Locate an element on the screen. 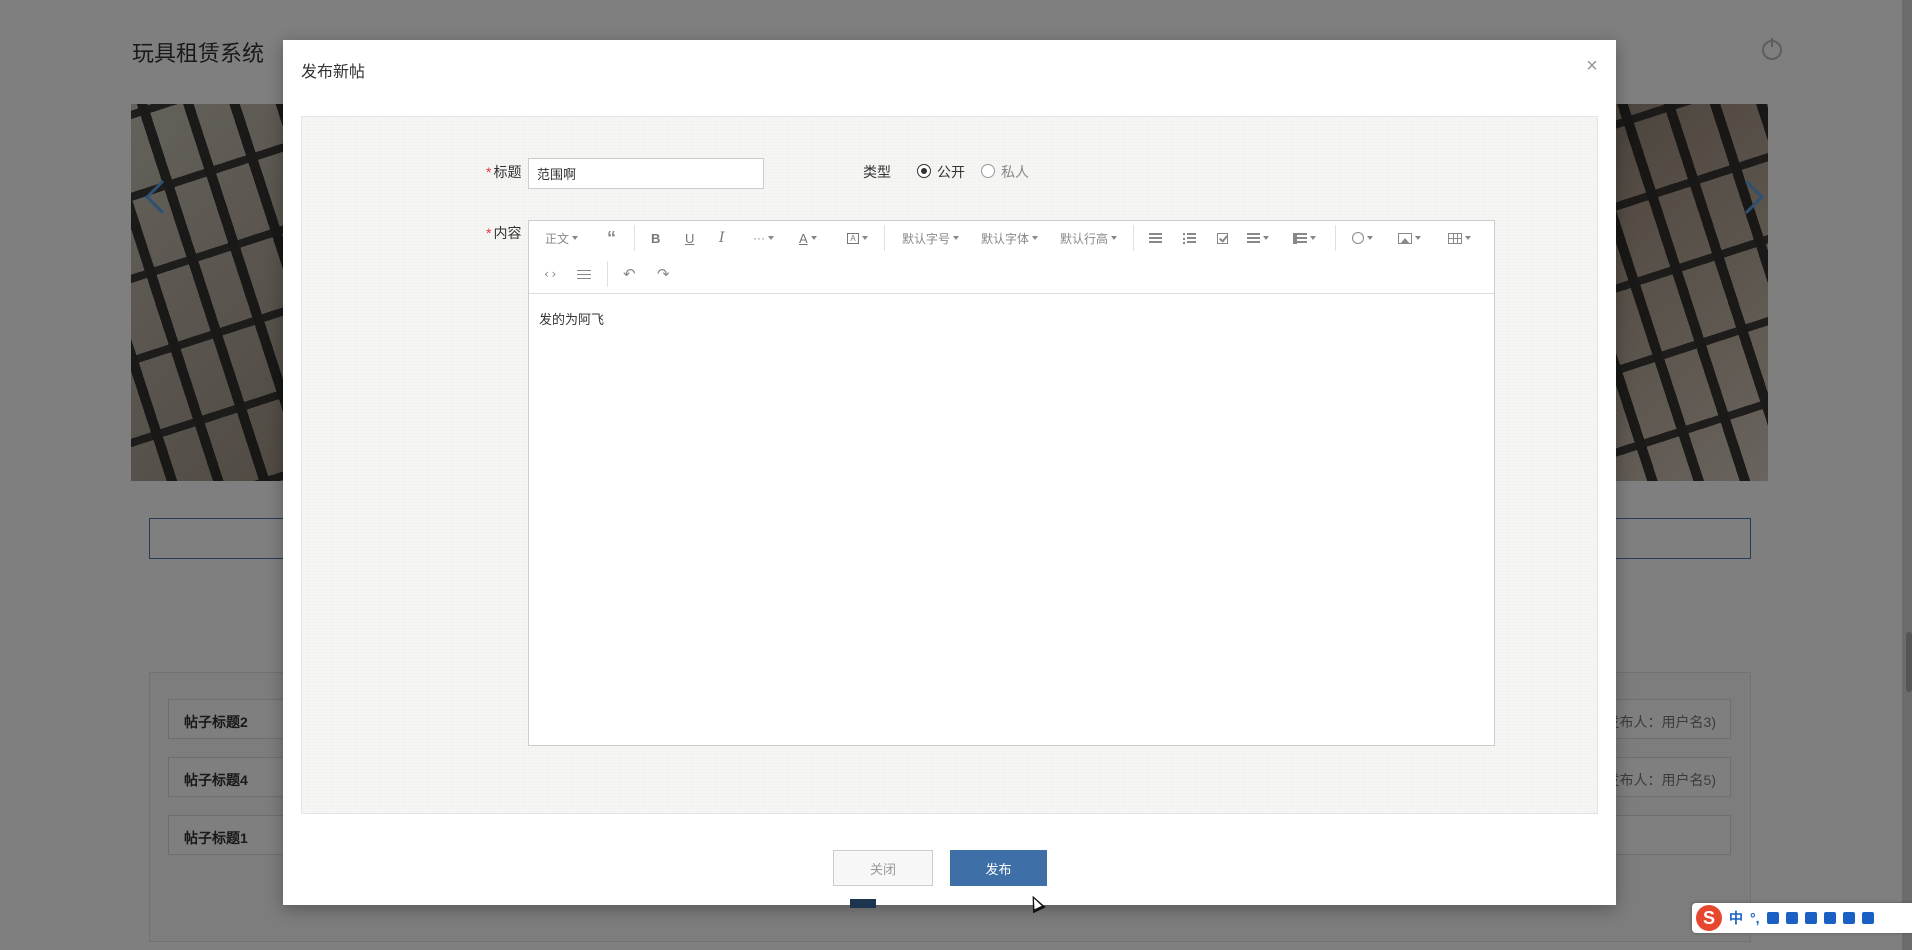  emoji-dropdown is located at coordinates (1362, 238).